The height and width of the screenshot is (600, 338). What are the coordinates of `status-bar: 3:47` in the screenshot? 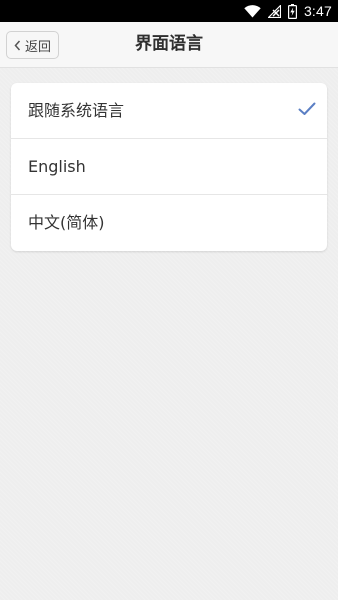 It's located at (169, 11).